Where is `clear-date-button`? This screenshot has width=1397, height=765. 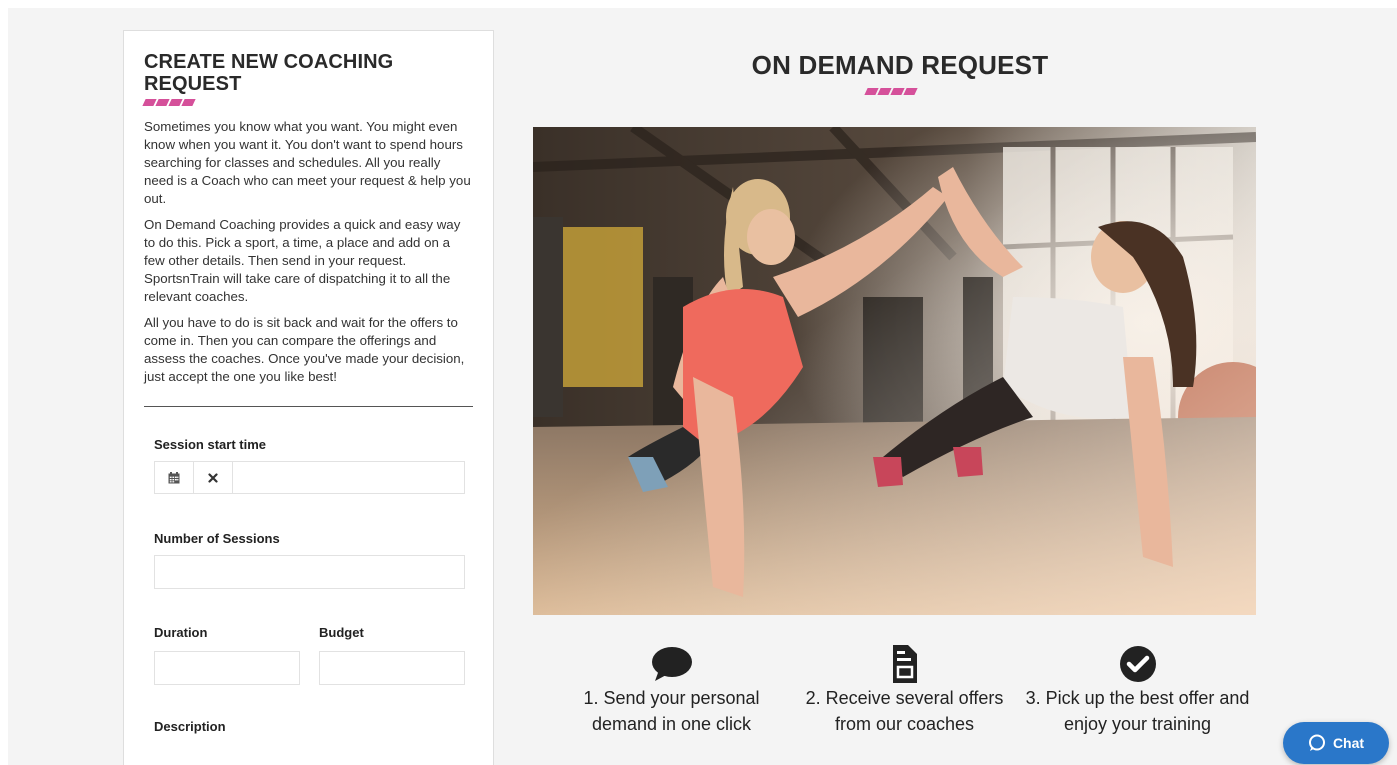 clear-date-button is located at coordinates (213, 477).